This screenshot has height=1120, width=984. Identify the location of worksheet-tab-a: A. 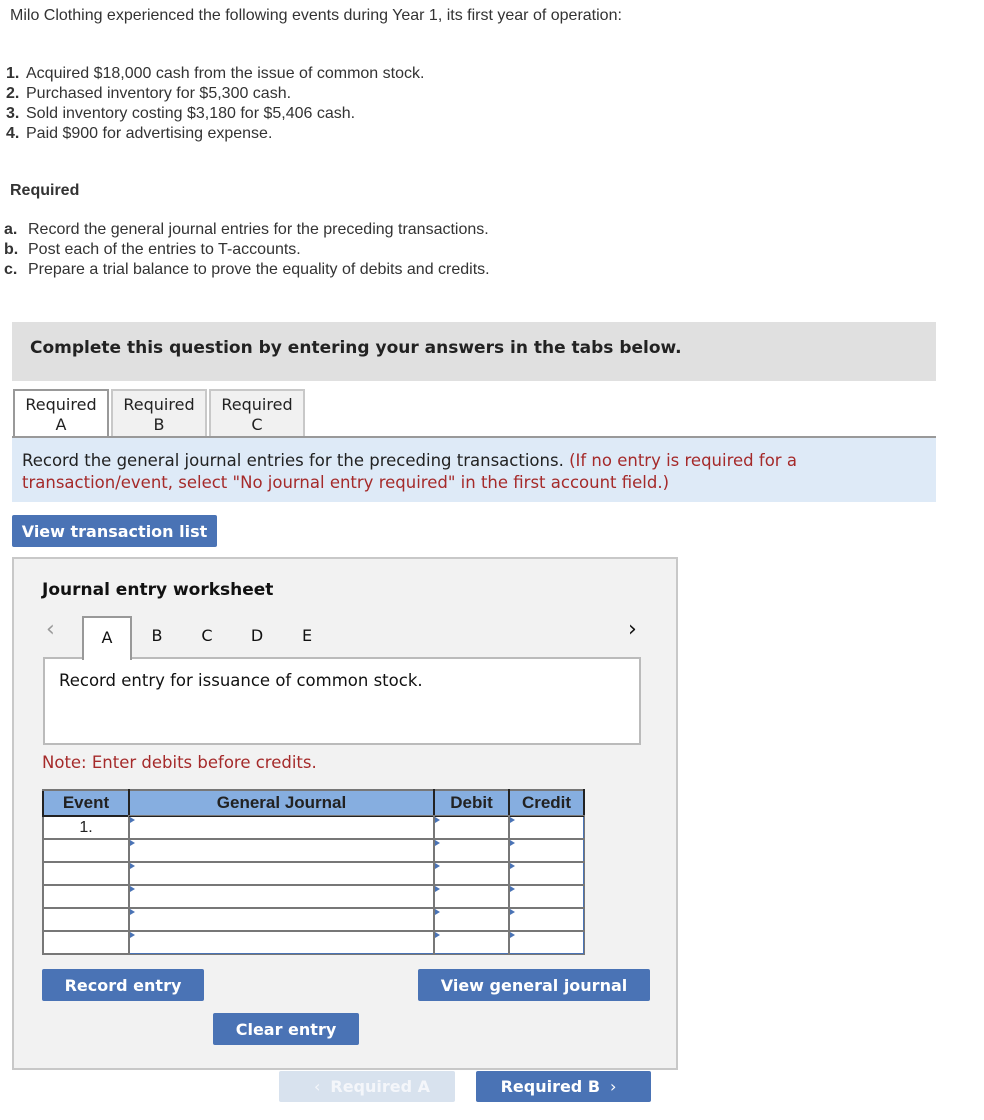
(107, 638).